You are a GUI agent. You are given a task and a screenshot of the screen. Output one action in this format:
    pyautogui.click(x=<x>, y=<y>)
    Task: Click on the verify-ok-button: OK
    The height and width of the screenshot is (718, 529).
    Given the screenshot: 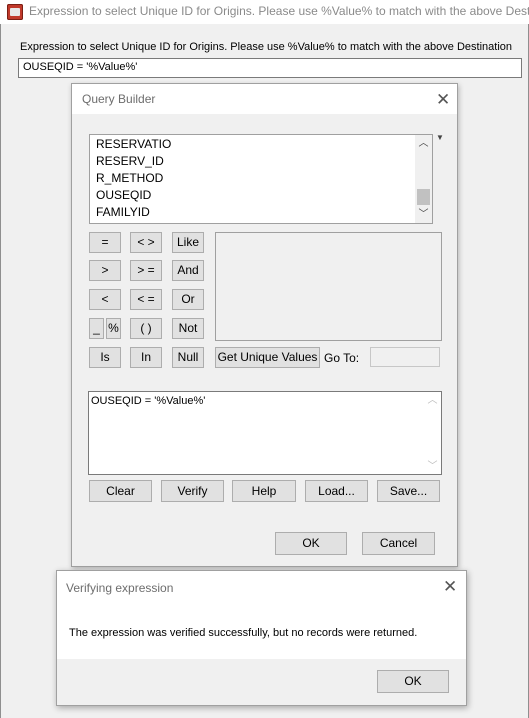 What is the action you would take?
    pyautogui.click(x=413, y=681)
    